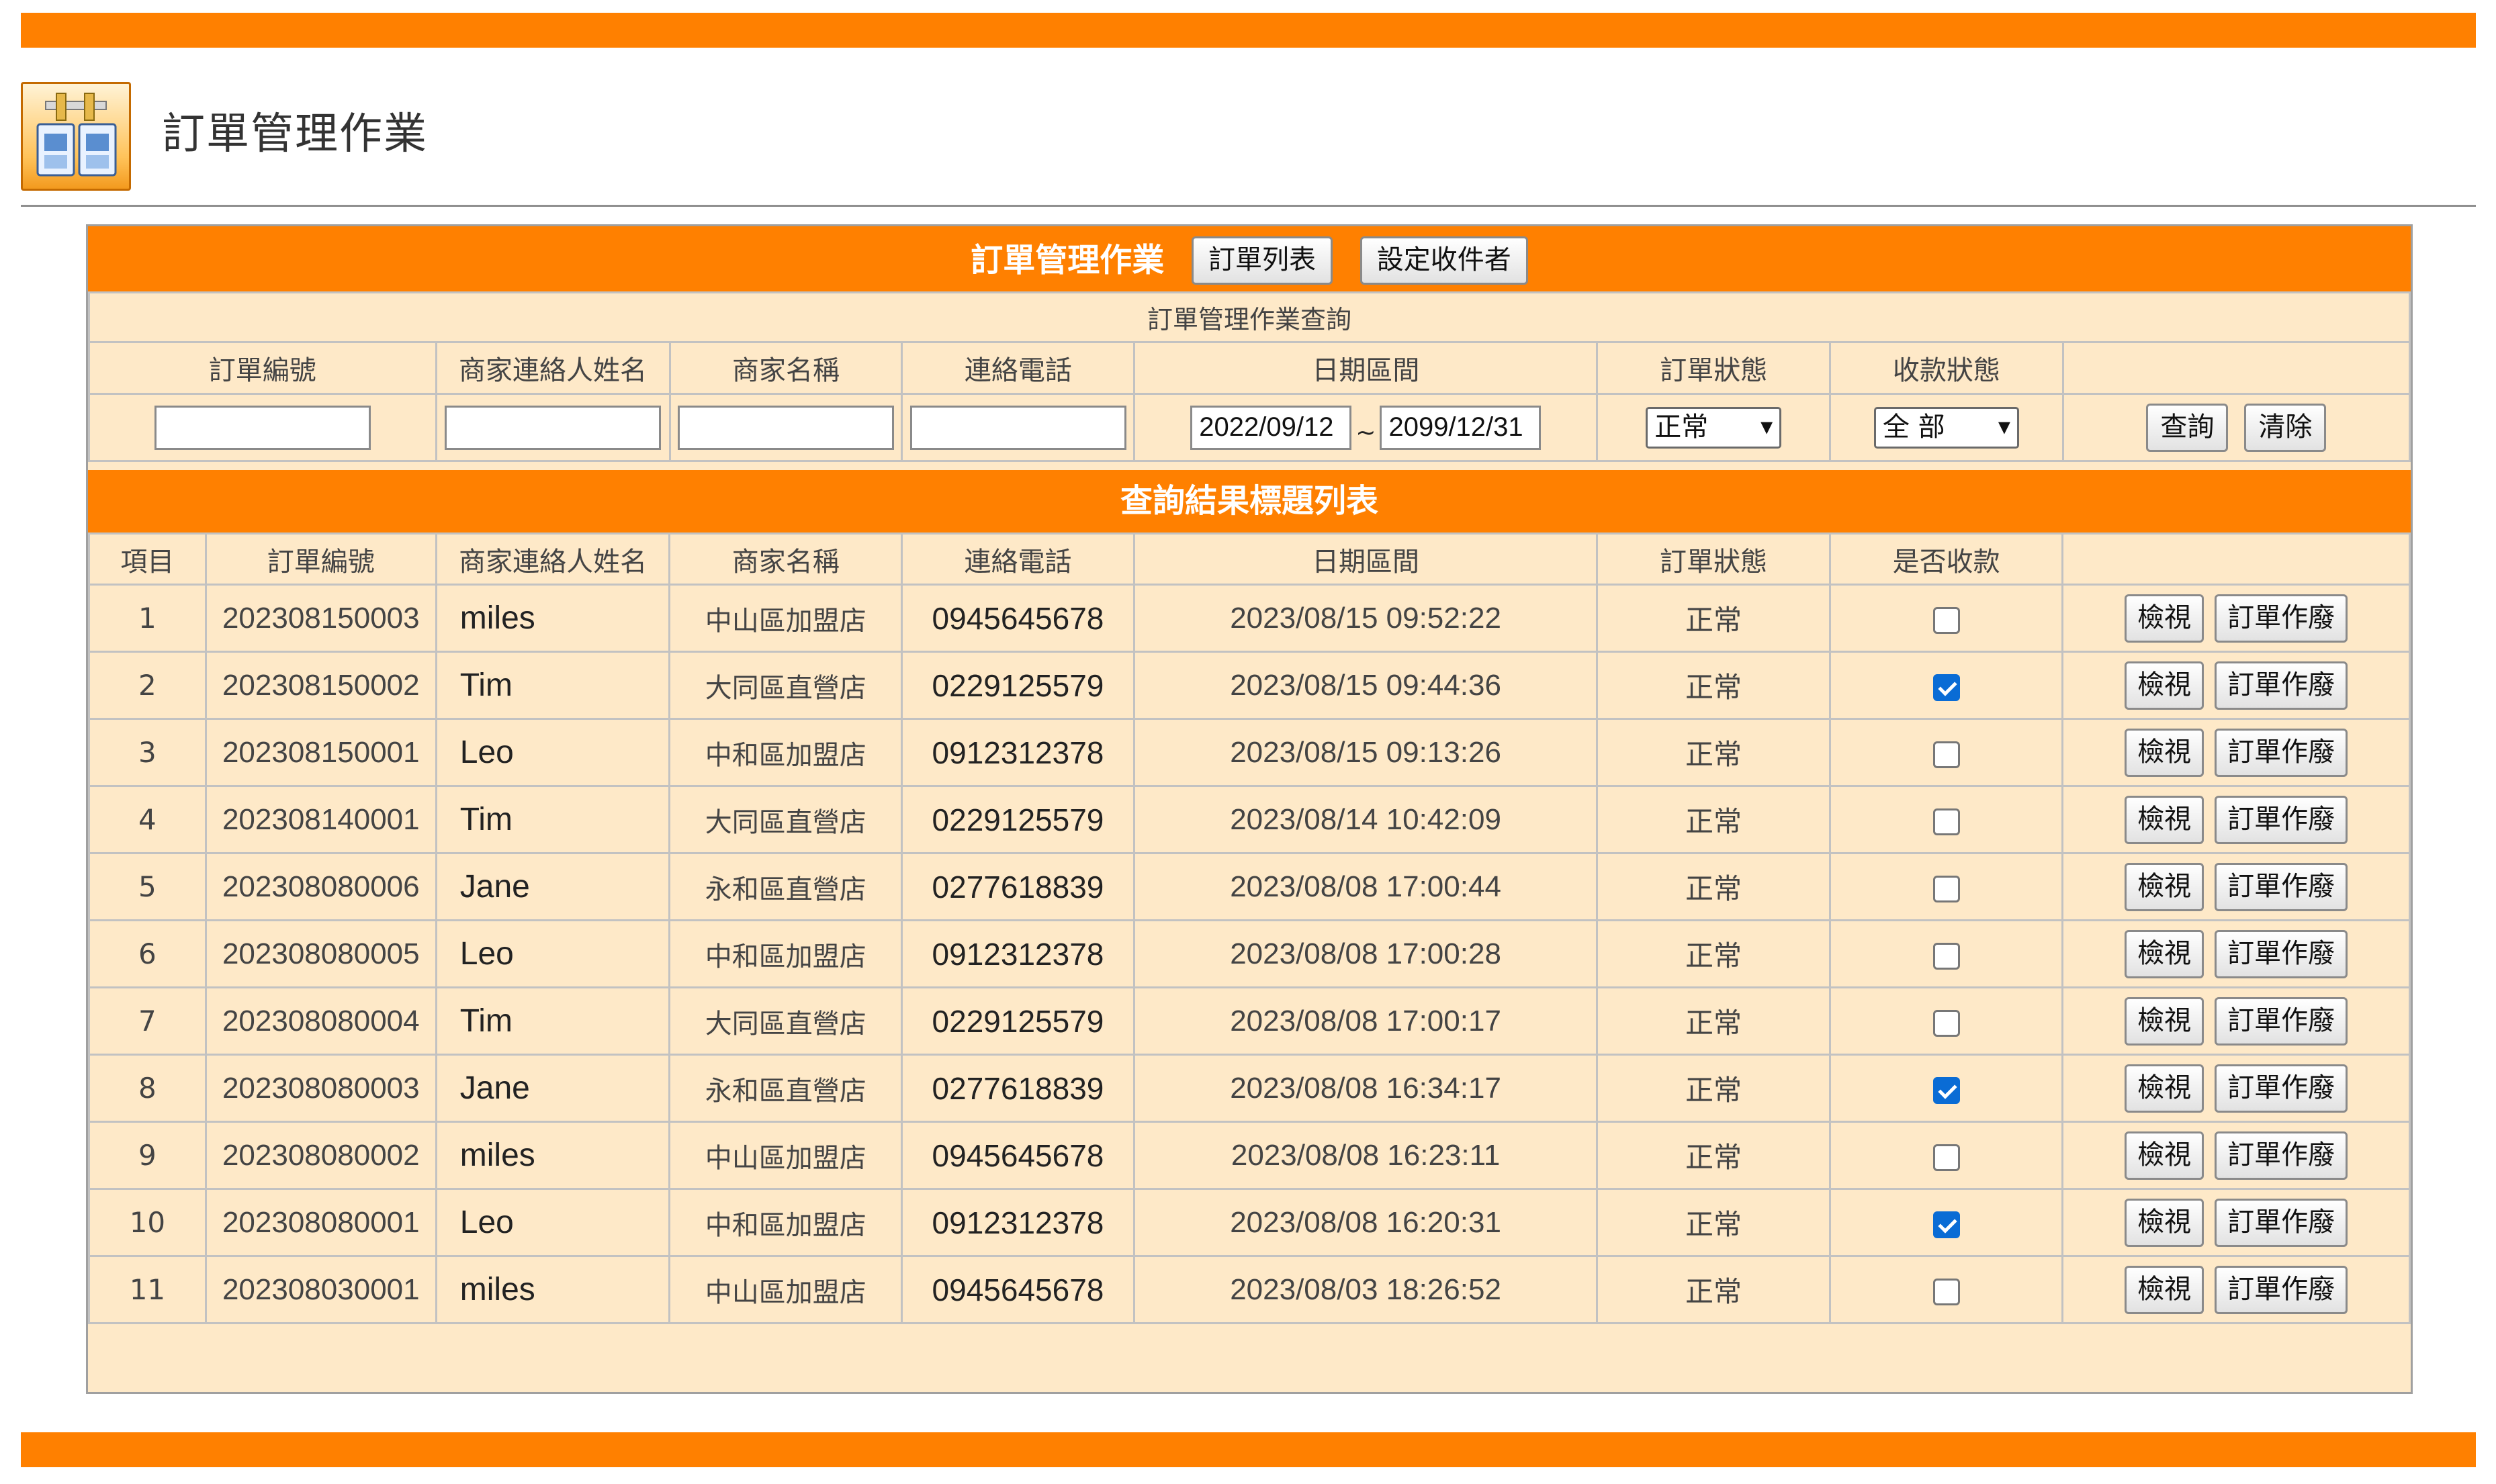  What do you see at coordinates (1714, 427) in the screenshot?
I see `order-status-select: 正常 ▾` at bounding box center [1714, 427].